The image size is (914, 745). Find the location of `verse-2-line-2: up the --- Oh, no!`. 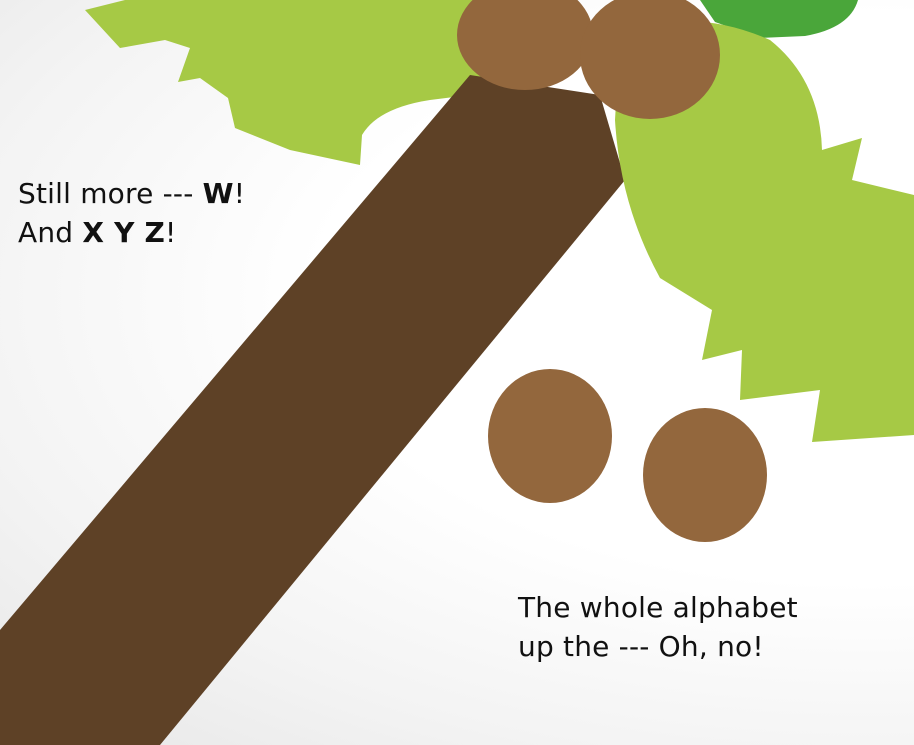

verse-2-line-2: up the --- Oh, no! is located at coordinates (641, 646).